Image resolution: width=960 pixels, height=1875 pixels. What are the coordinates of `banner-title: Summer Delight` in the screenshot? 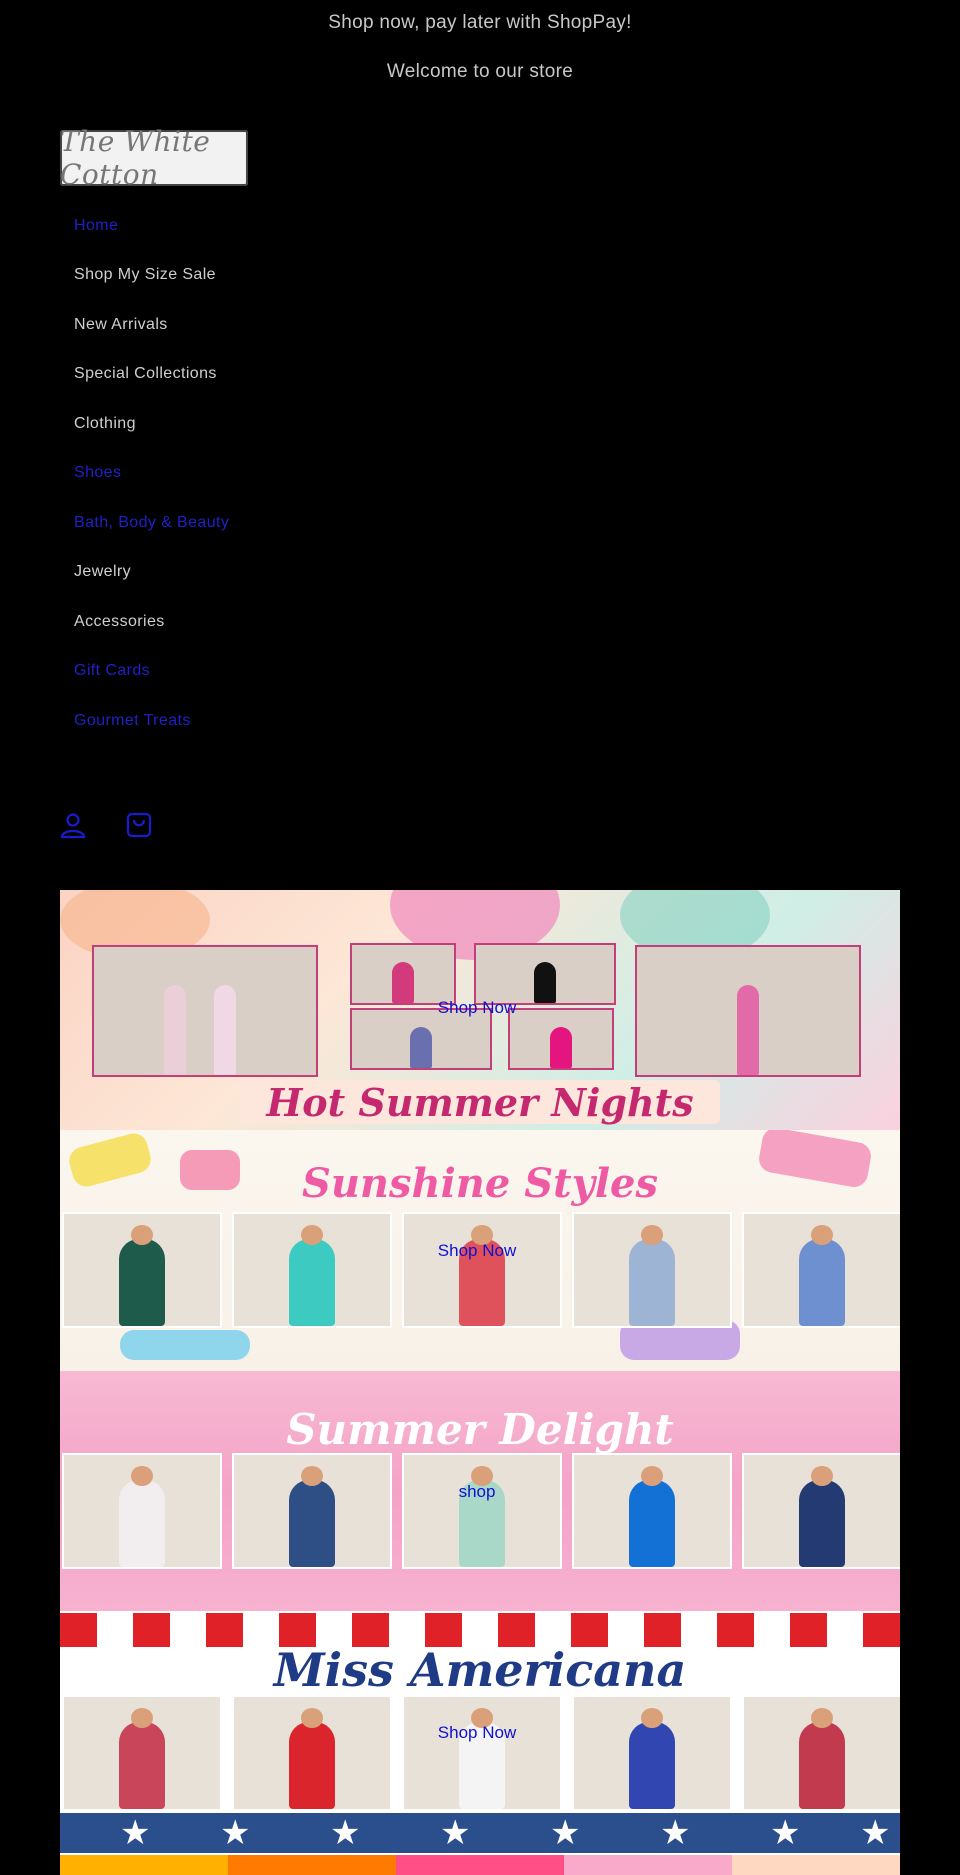 It's located at (480, 1429).